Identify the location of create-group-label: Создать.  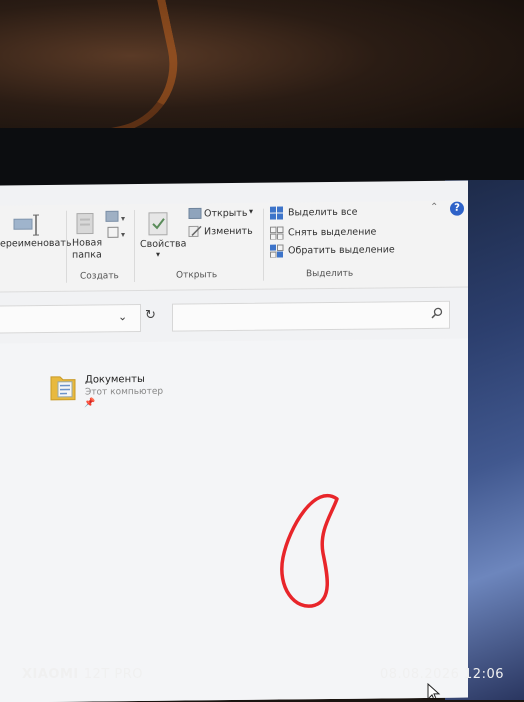
(99, 276).